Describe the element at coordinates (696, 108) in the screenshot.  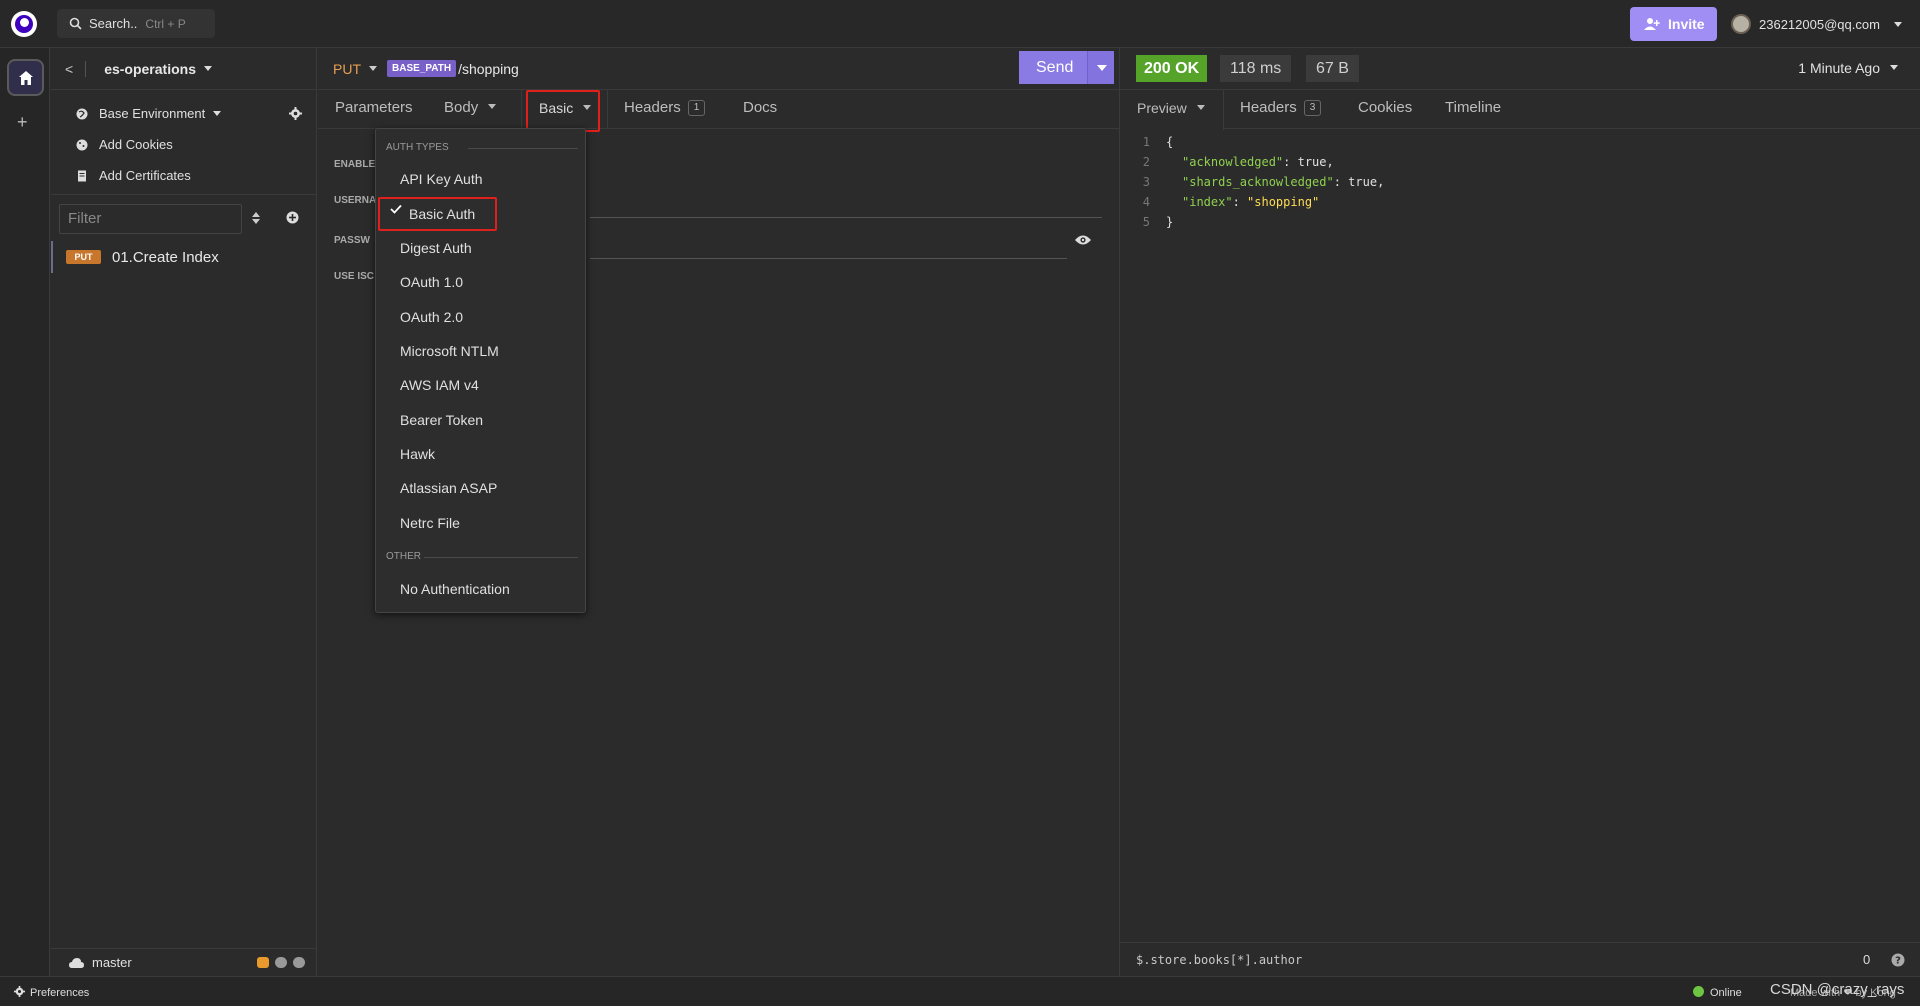
I see `headers-count-badge: 1` at that location.